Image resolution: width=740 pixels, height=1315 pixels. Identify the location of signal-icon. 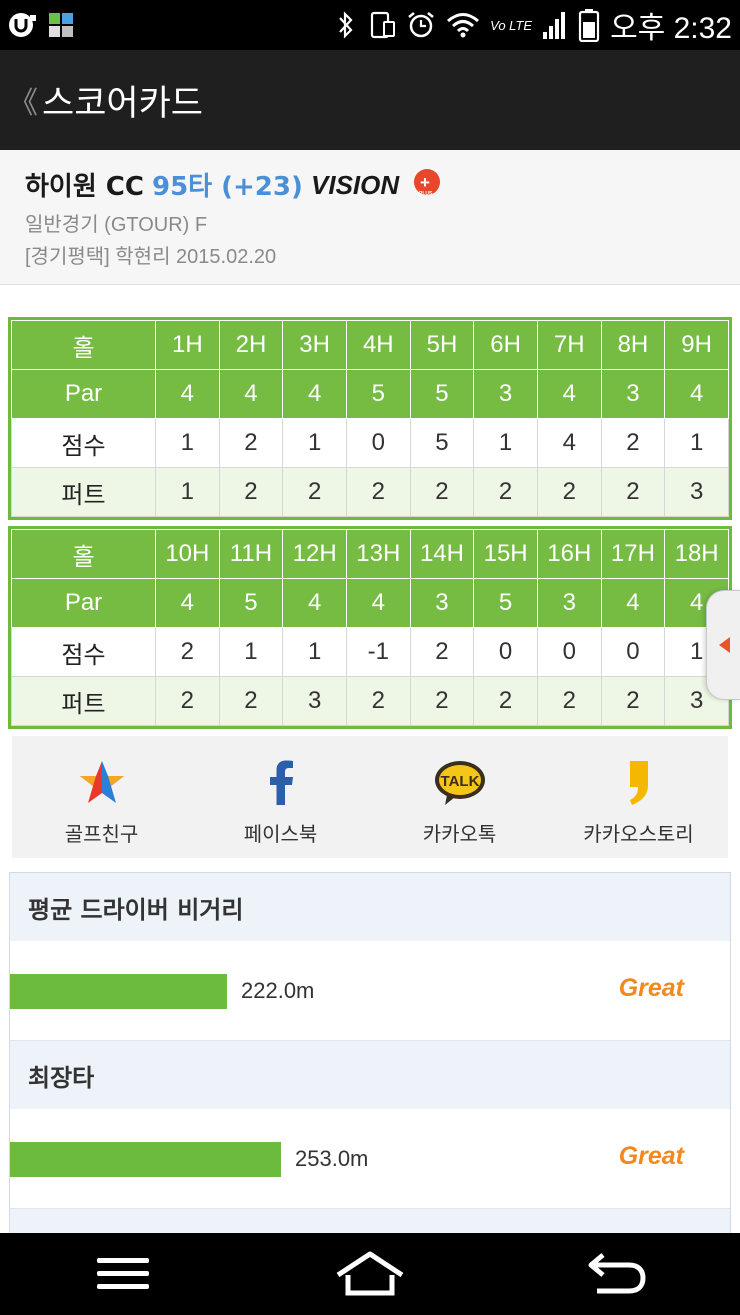
(555, 25).